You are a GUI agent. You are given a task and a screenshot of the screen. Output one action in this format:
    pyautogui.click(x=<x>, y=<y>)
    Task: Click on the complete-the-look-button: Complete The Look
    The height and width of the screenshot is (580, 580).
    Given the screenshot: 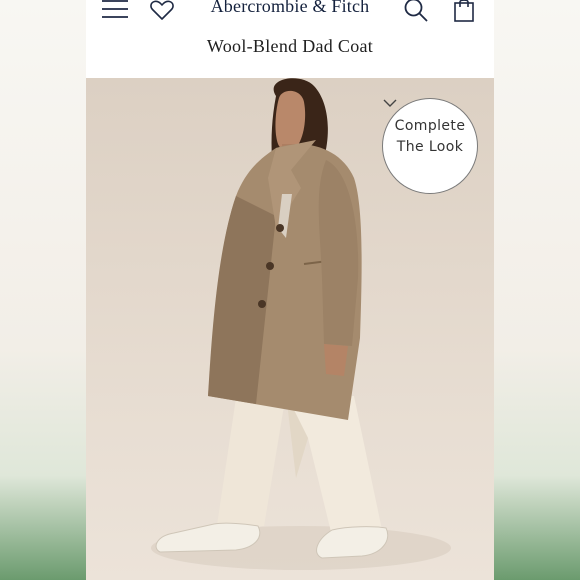 What is the action you would take?
    pyautogui.click(x=430, y=146)
    